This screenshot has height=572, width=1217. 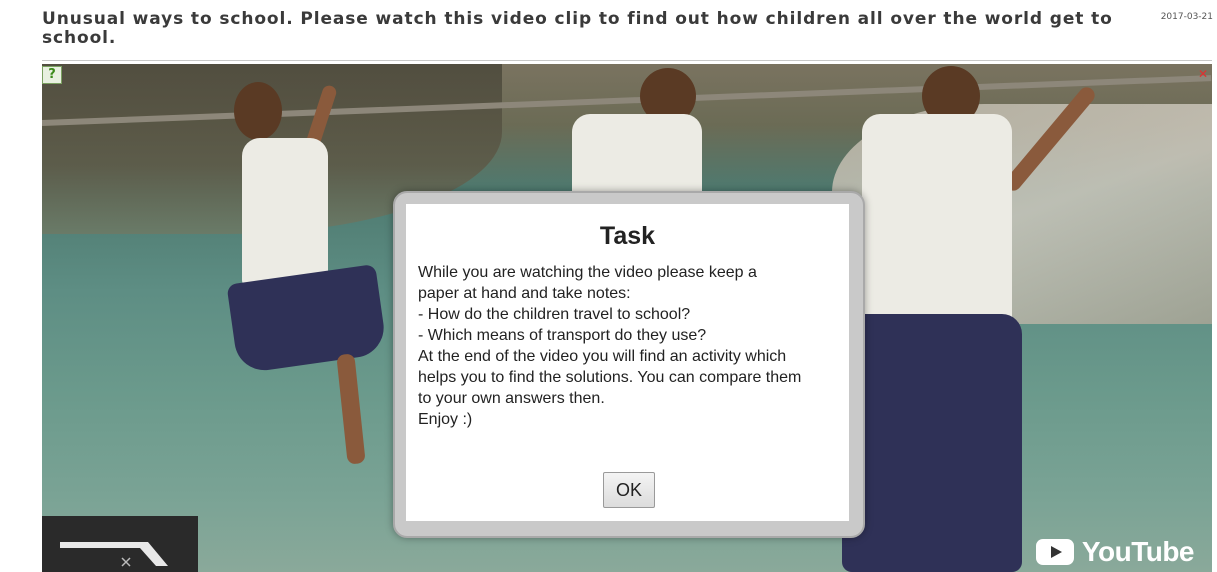 I want to click on dialog-text-line: paper at hand and take notes:, so click(x=524, y=293).